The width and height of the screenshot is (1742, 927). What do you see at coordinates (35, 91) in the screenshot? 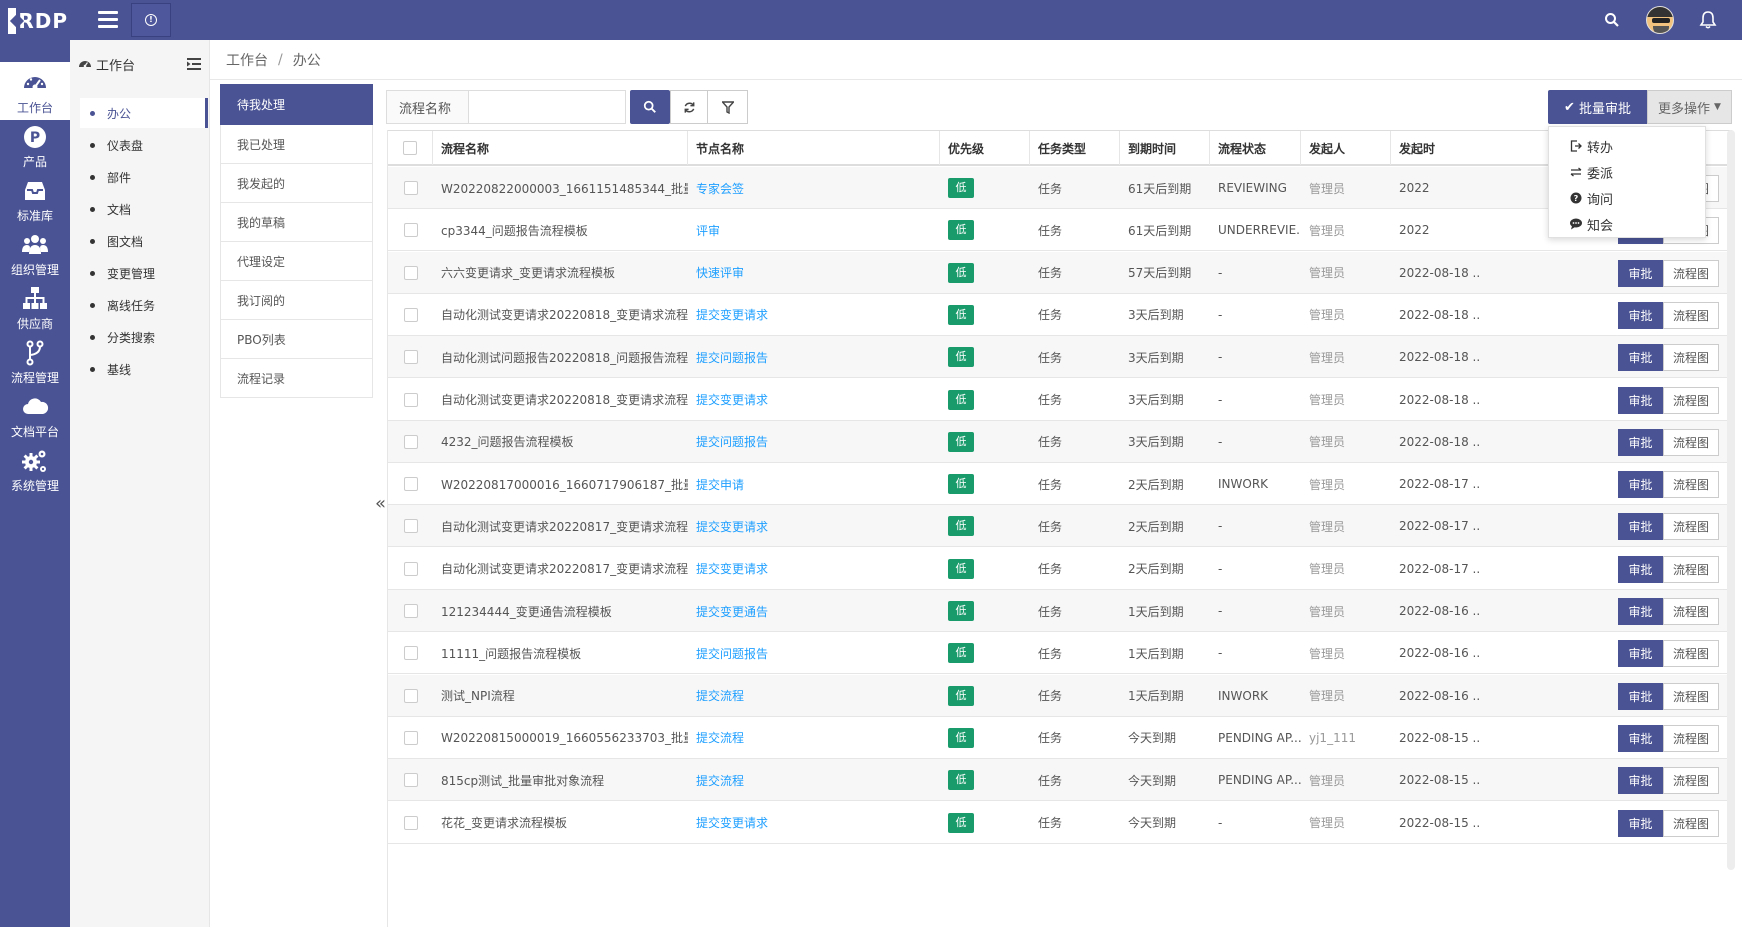
I see `nav-item-workbench: 工作台` at bounding box center [35, 91].